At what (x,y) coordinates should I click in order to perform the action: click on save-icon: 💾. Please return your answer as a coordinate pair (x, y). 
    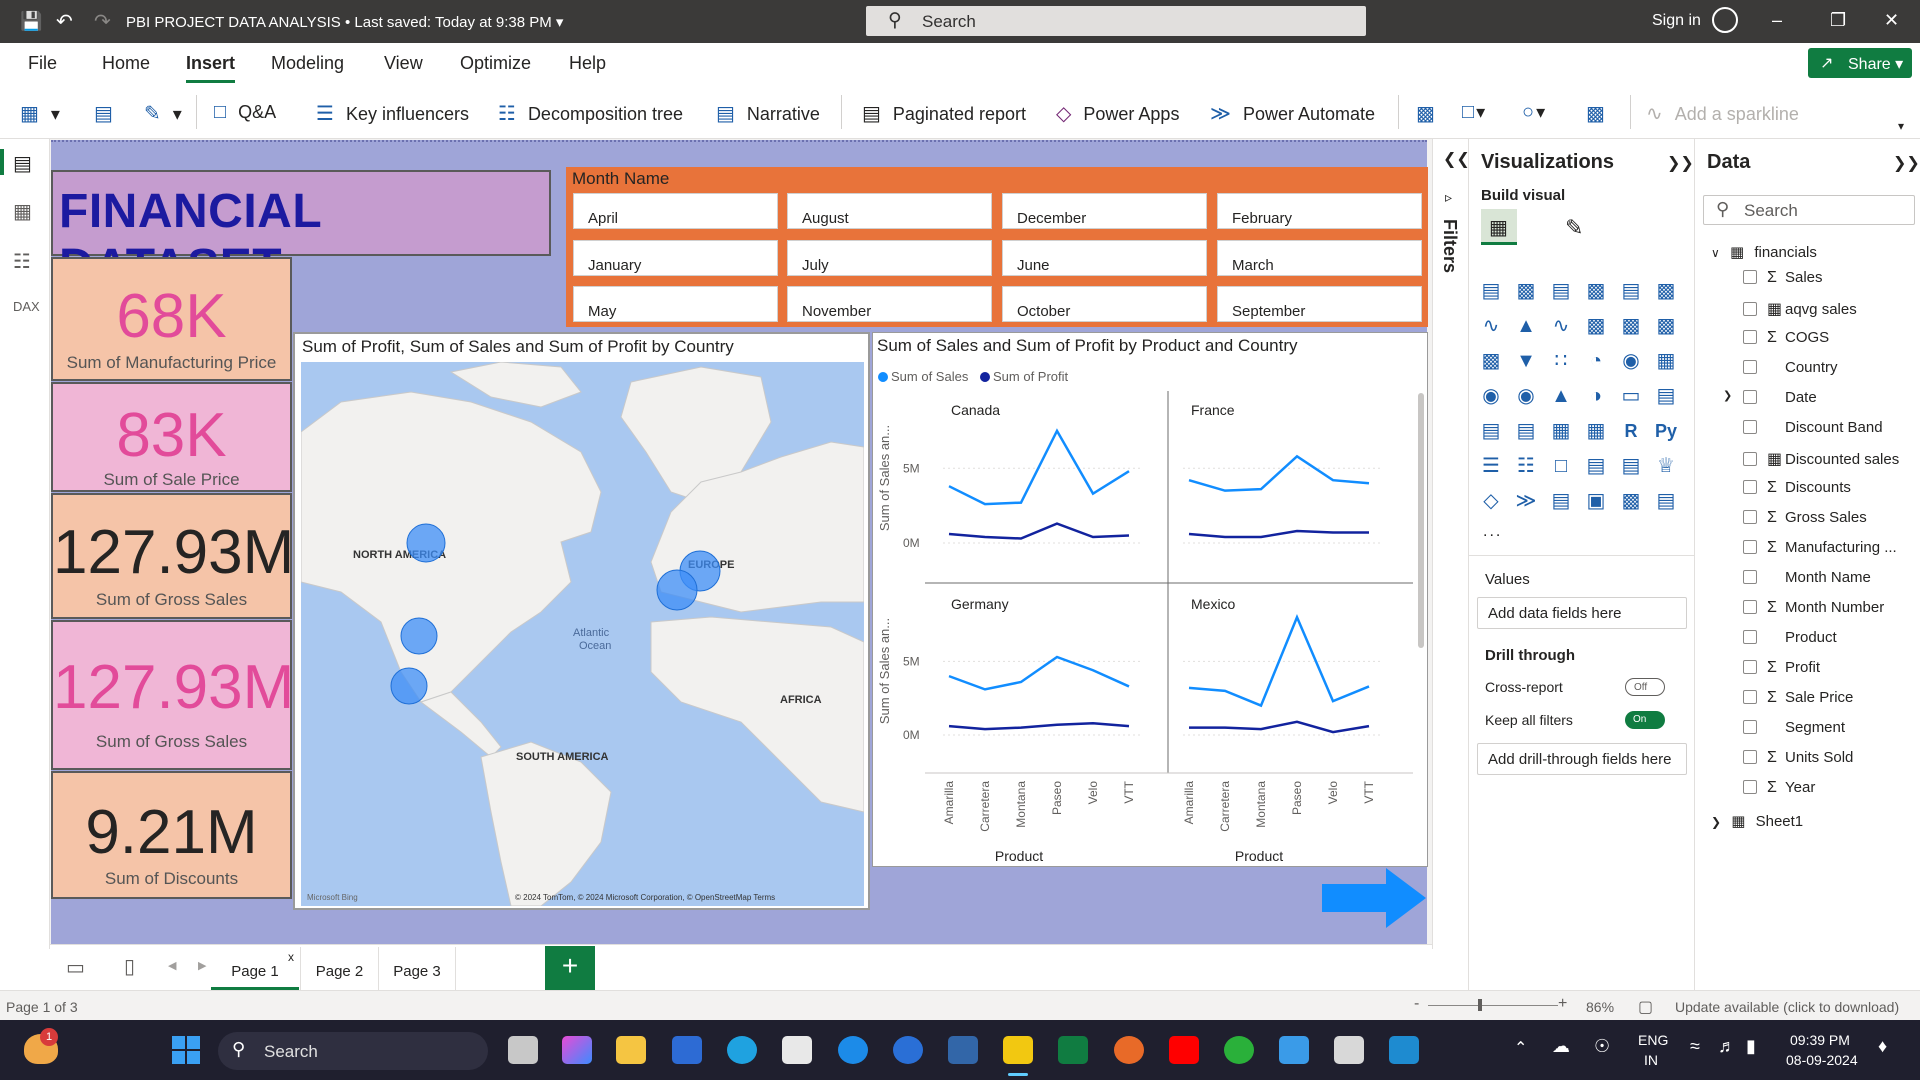
    Looking at the image, I should click on (31, 21).